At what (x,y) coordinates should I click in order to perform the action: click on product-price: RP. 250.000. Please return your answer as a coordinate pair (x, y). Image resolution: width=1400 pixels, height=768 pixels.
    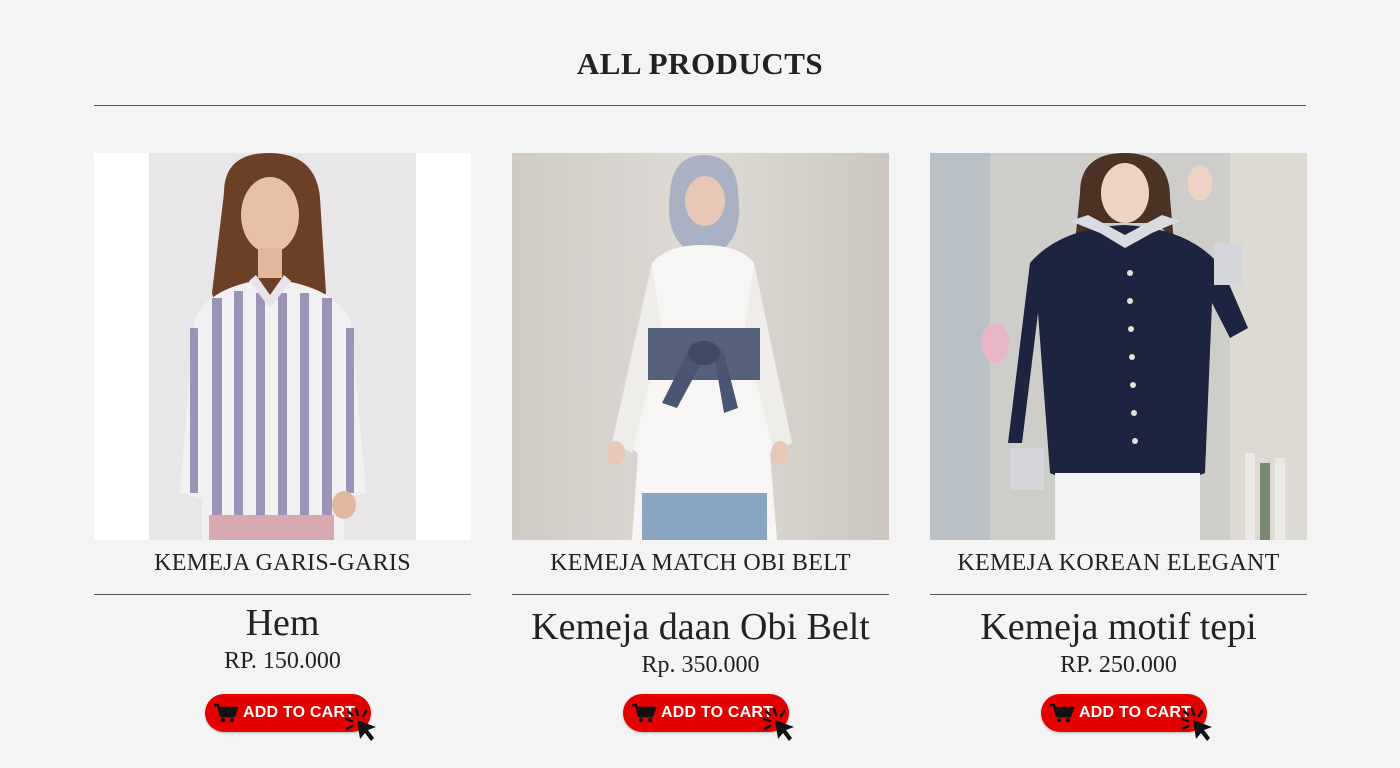
    Looking at the image, I should click on (1118, 665).